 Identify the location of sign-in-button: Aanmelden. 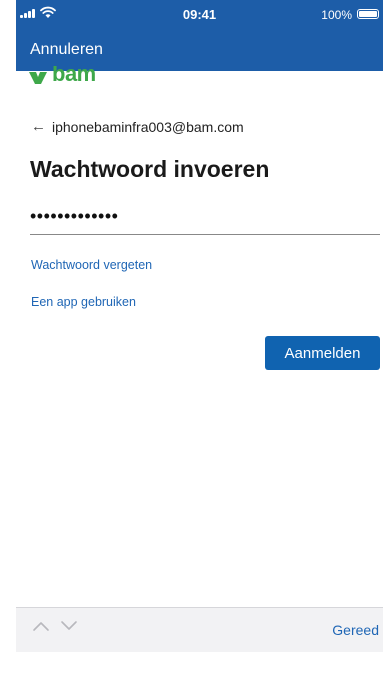
(322, 353).